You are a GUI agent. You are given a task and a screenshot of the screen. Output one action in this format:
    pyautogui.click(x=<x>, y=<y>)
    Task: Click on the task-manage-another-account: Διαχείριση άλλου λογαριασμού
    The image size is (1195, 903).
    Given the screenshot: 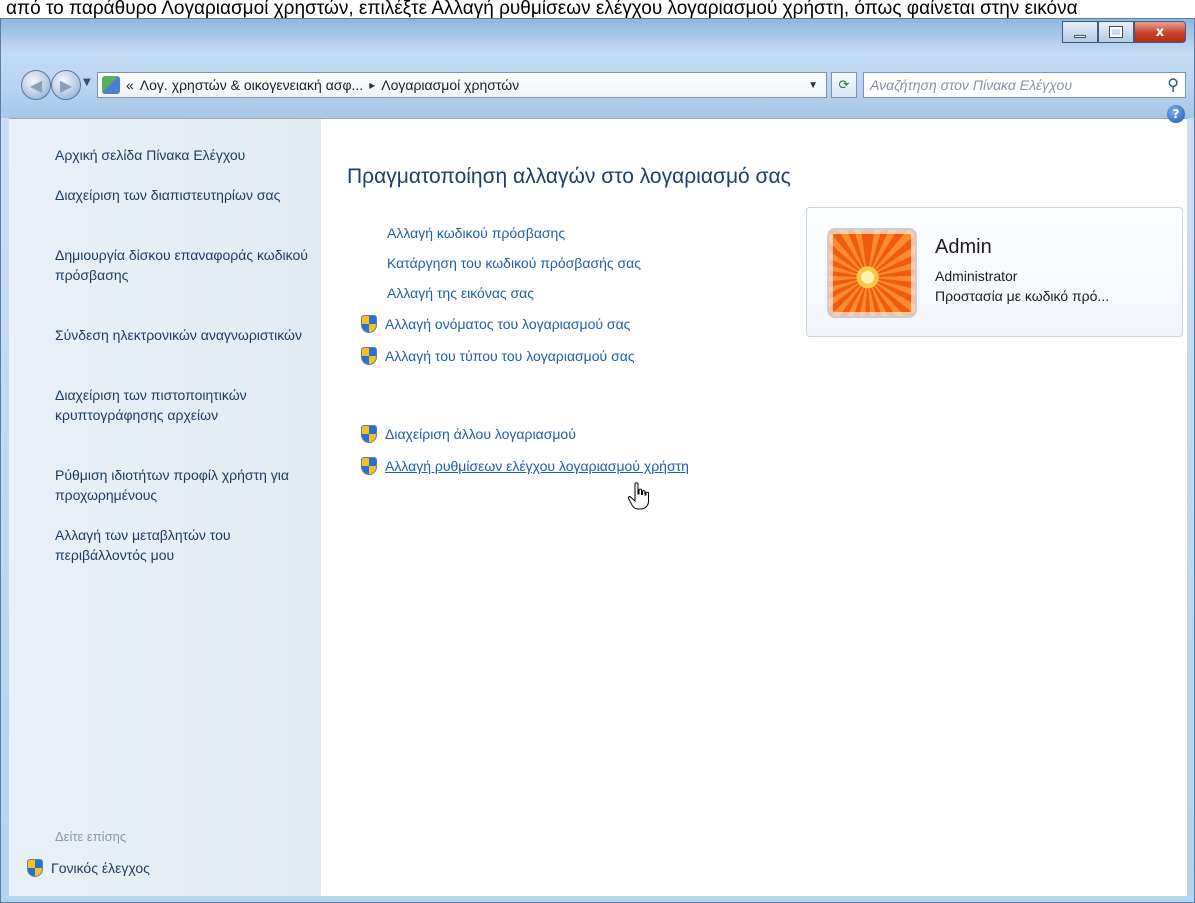 What is the action you would take?
    pyautogui.click(x=468, y=434)
    